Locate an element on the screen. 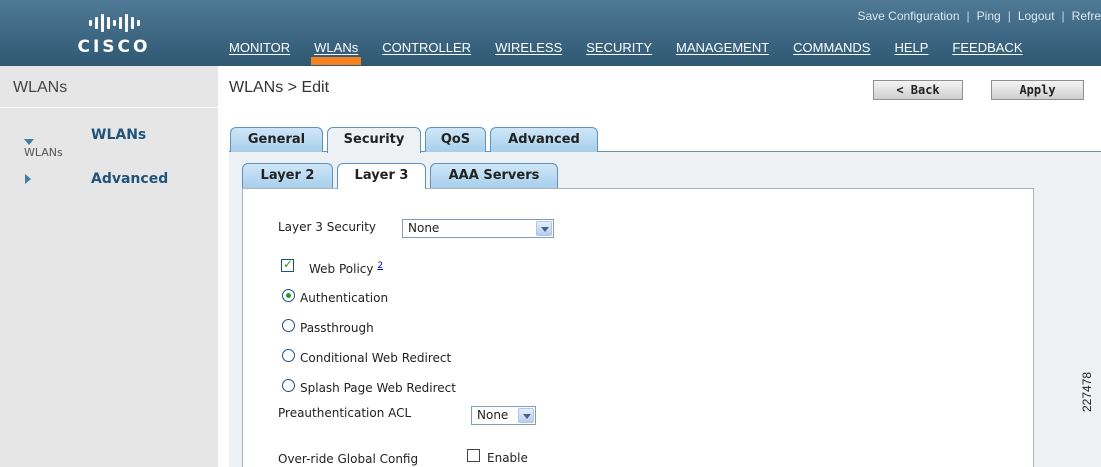  subtab-layer2: Layer 2 is located at coordinates (287, 175).